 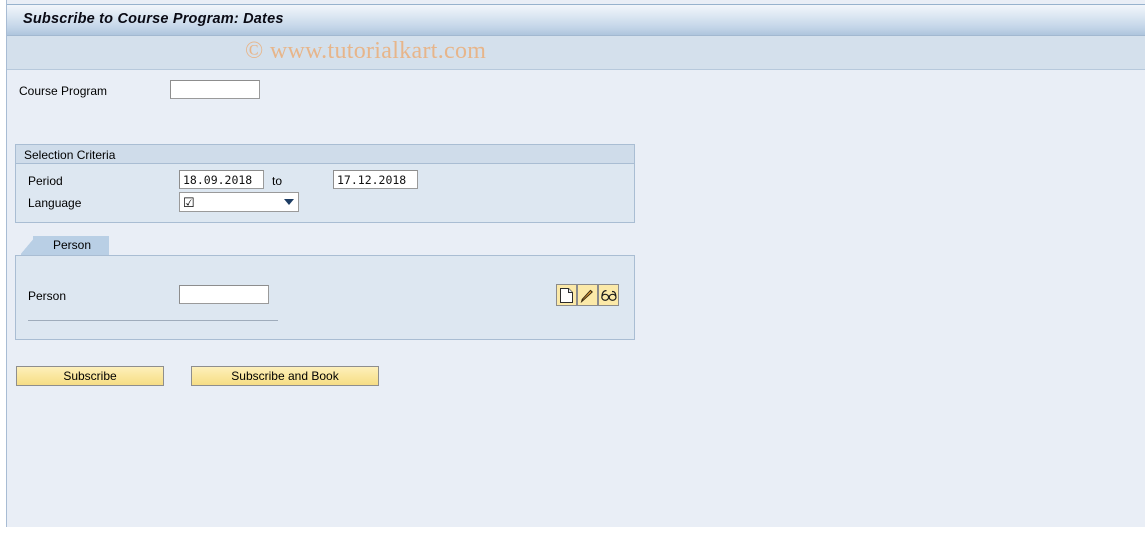 I want to click on chevron-down-icon, so click(x=289, y=202).